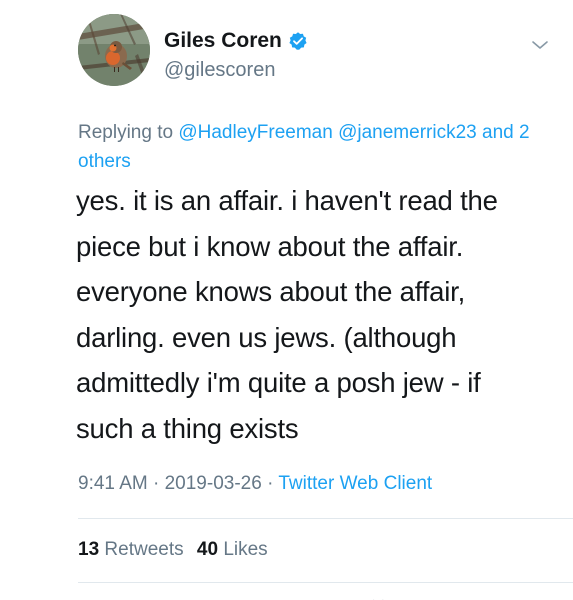 Image resolution: width=573 pixels, height=600 pixels. Describe the element at coordinates (255, 132) in the screenshot. I see `mention-link: @HadleyFreeman` at that location.